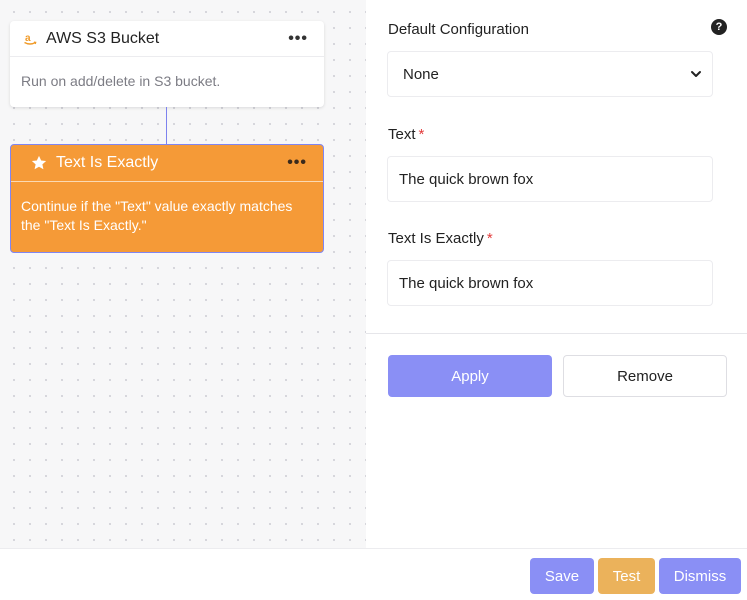 The height and width of the screenshot is (600, 747). I want to click on text-is-exactly-label: Text Is Exactly *, so click(440, 238).